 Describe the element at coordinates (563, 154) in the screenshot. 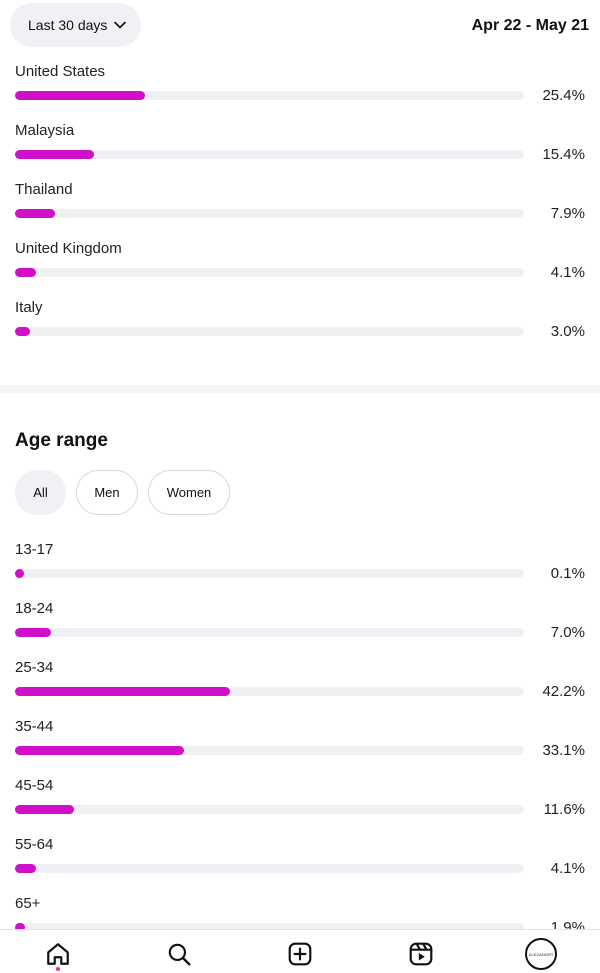

I see `percentage-value: 15.4%` at that location.